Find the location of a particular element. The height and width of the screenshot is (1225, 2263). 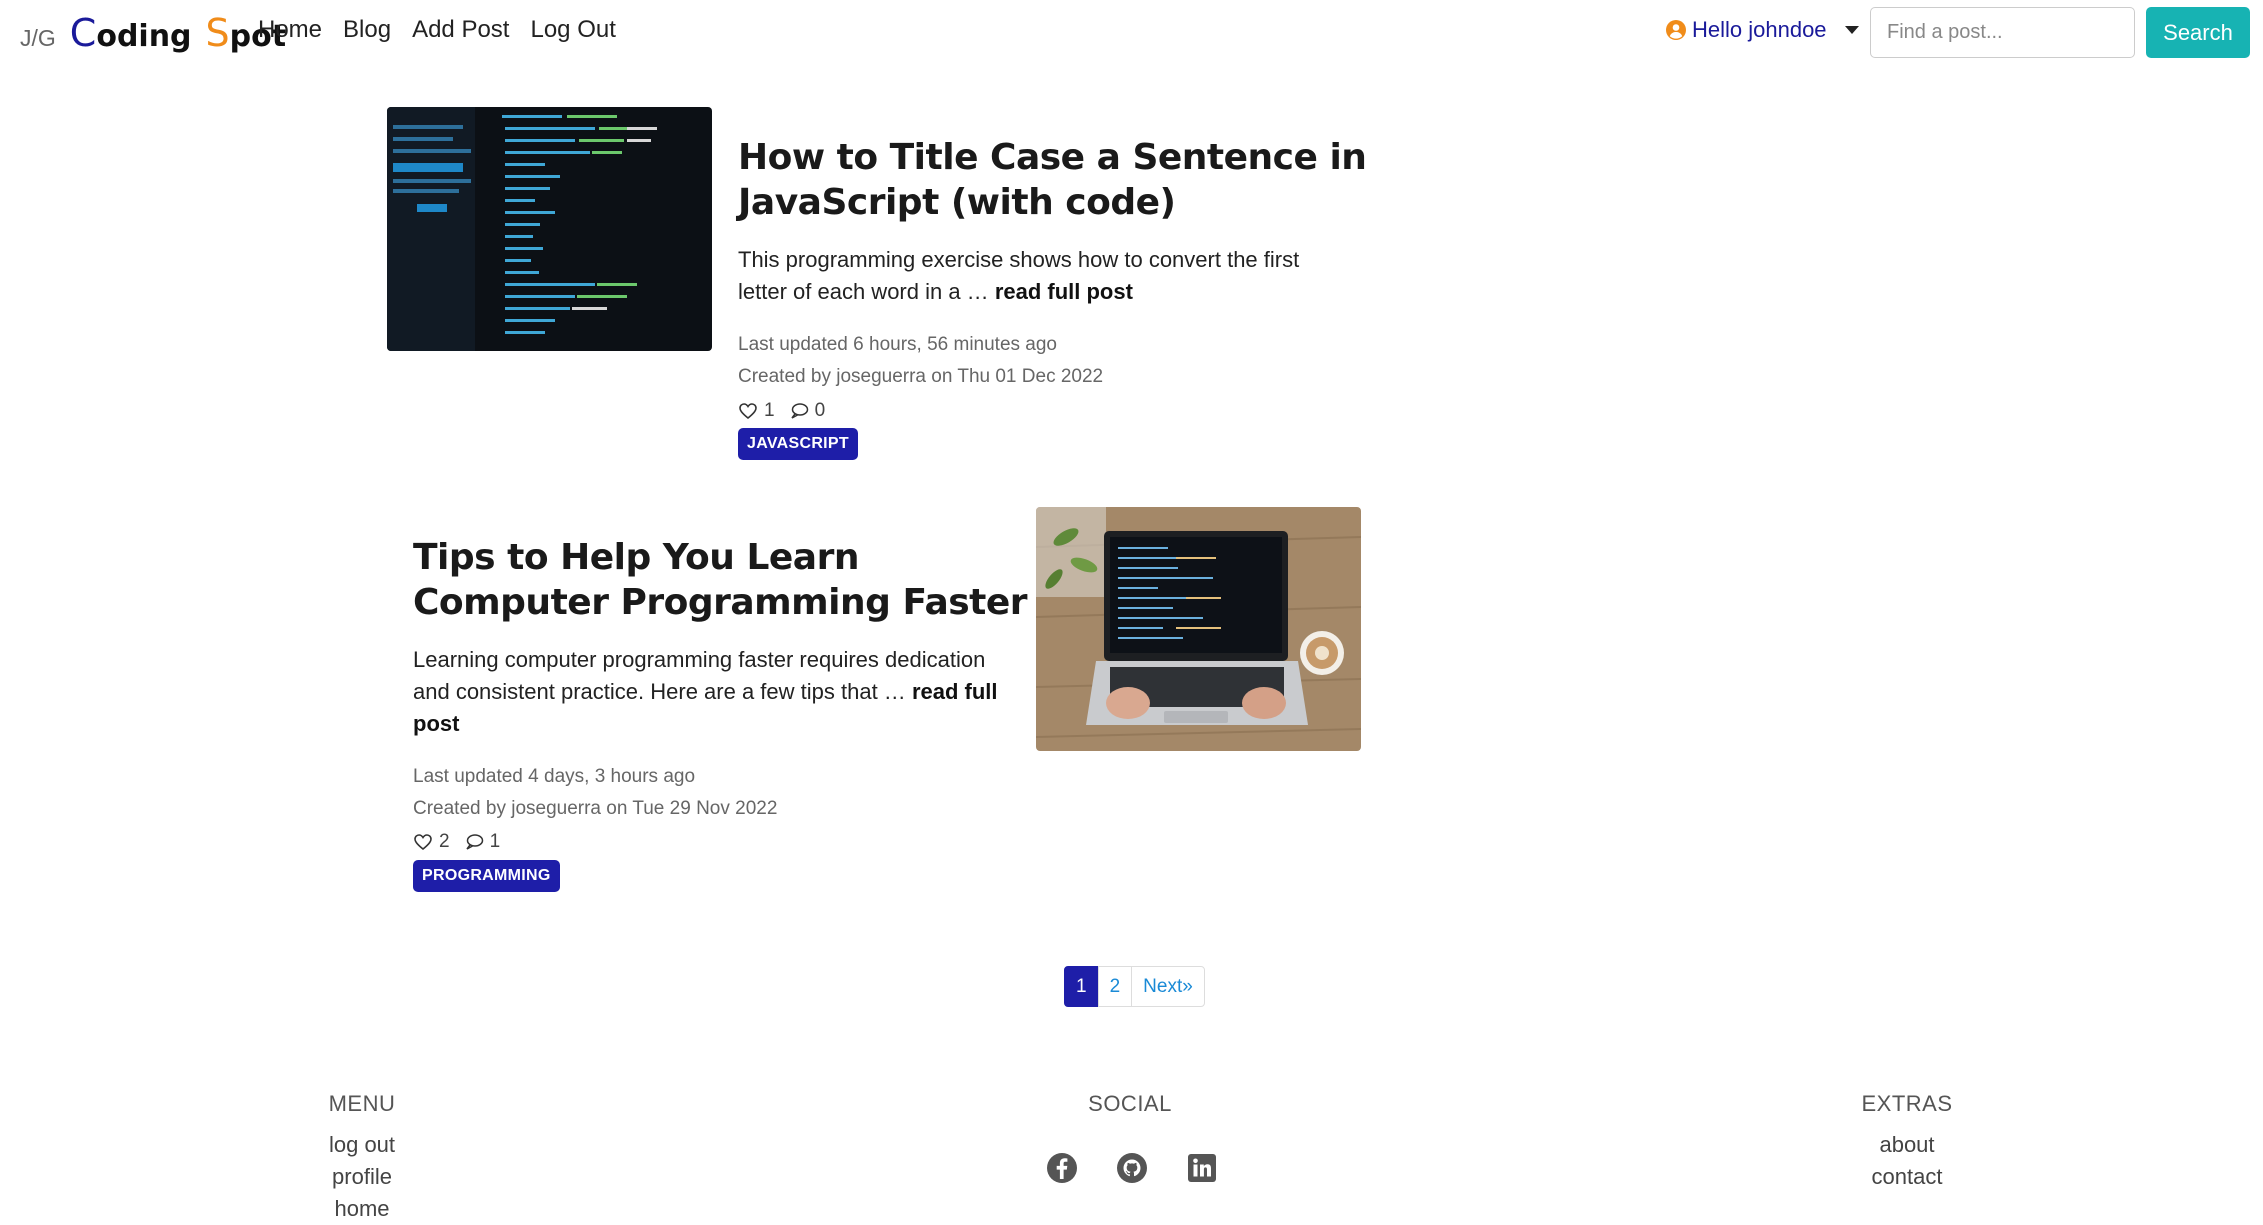

footer-extras: EXTRAS about contact is located at coordinates (1907, 1142).